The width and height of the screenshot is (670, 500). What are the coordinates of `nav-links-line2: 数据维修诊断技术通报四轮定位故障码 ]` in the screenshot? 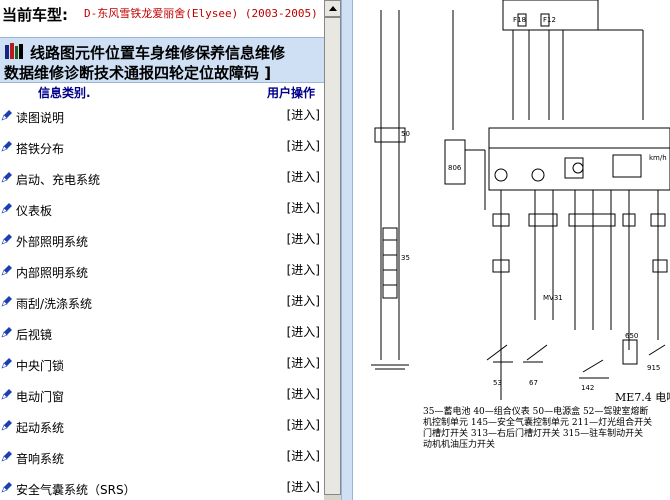 It's located at (137, 72).